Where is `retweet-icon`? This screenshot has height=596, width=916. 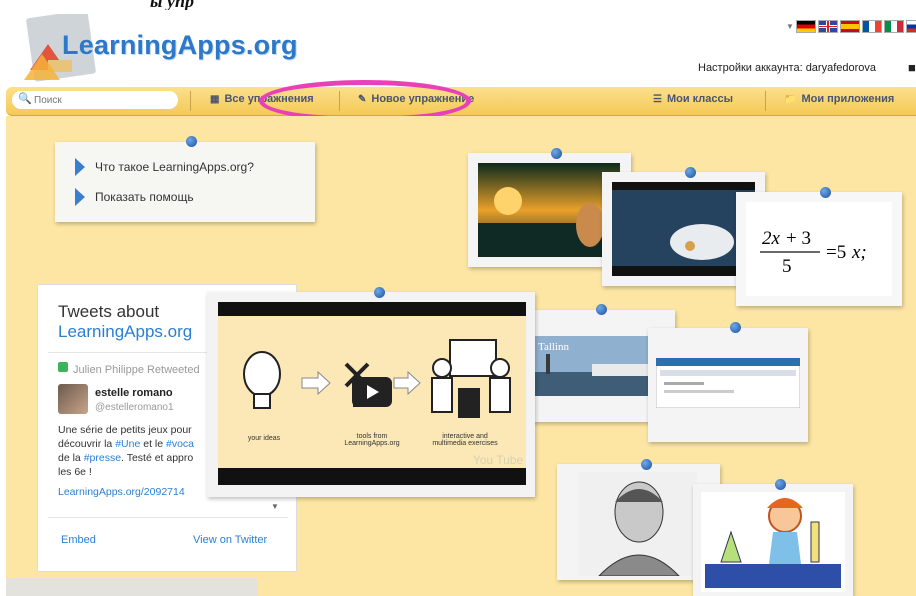
retweet-icon is located at coordinates (63, 367).